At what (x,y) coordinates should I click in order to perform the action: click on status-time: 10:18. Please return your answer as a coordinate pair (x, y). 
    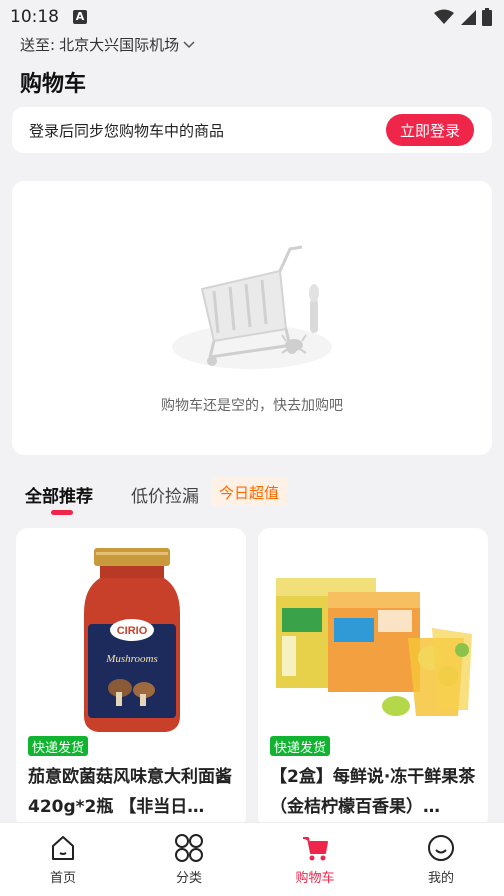
    Looking at the image, I should click on (34, 17).